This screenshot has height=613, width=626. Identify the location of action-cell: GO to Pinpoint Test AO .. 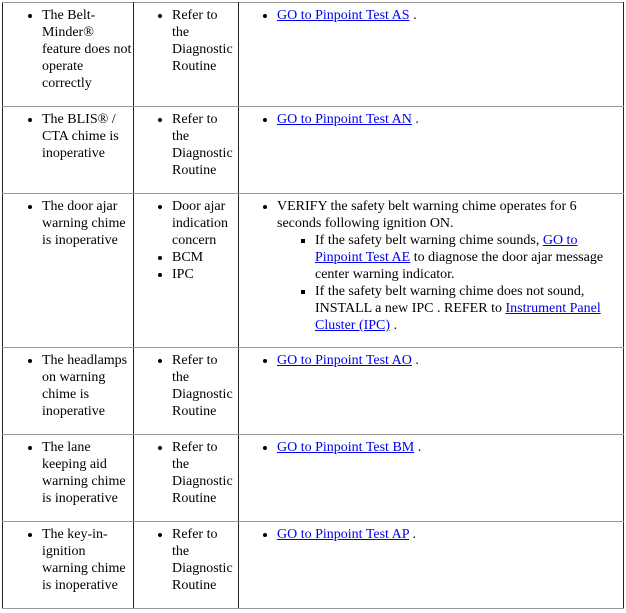
(431, 391).